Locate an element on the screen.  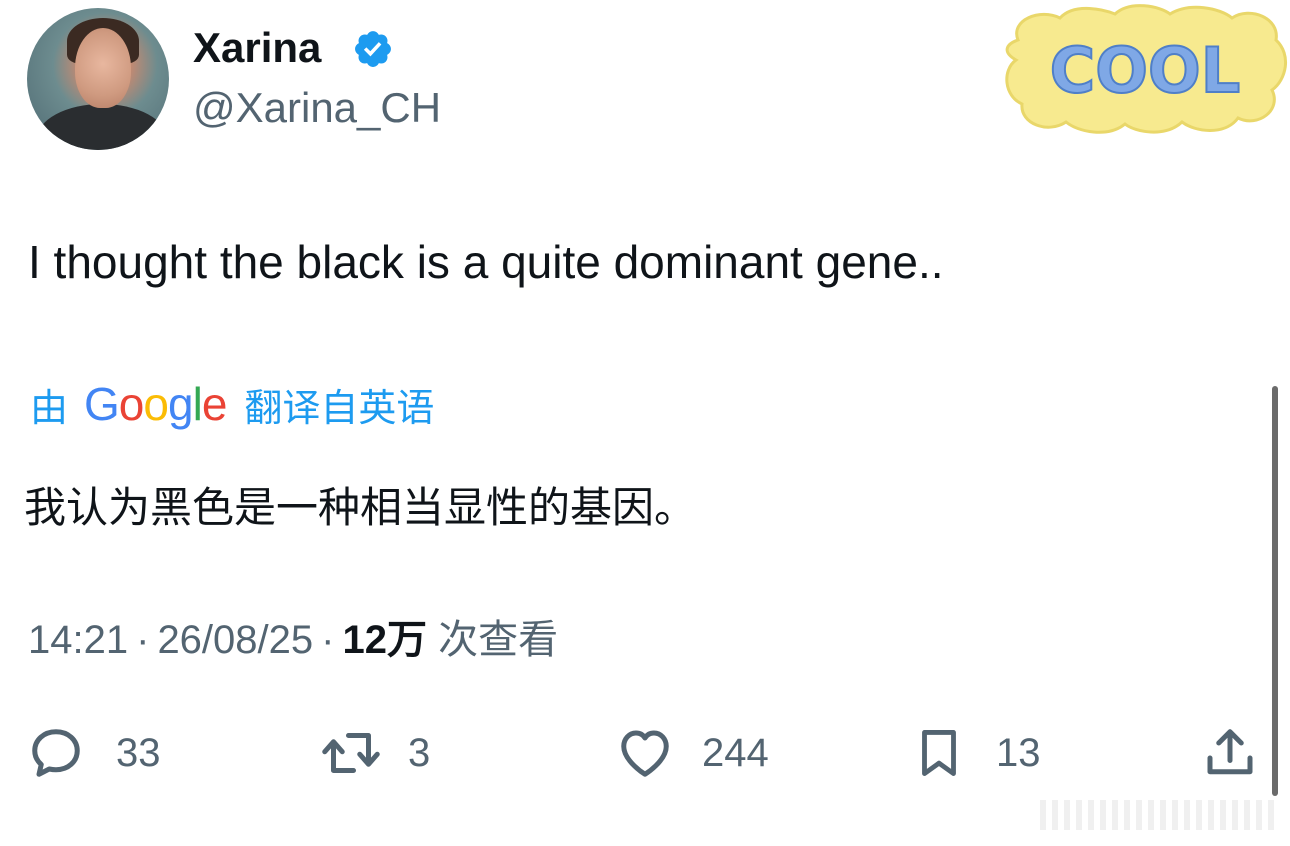
action-bar: 33 3 244 13 is located at coordinates (645, 753).